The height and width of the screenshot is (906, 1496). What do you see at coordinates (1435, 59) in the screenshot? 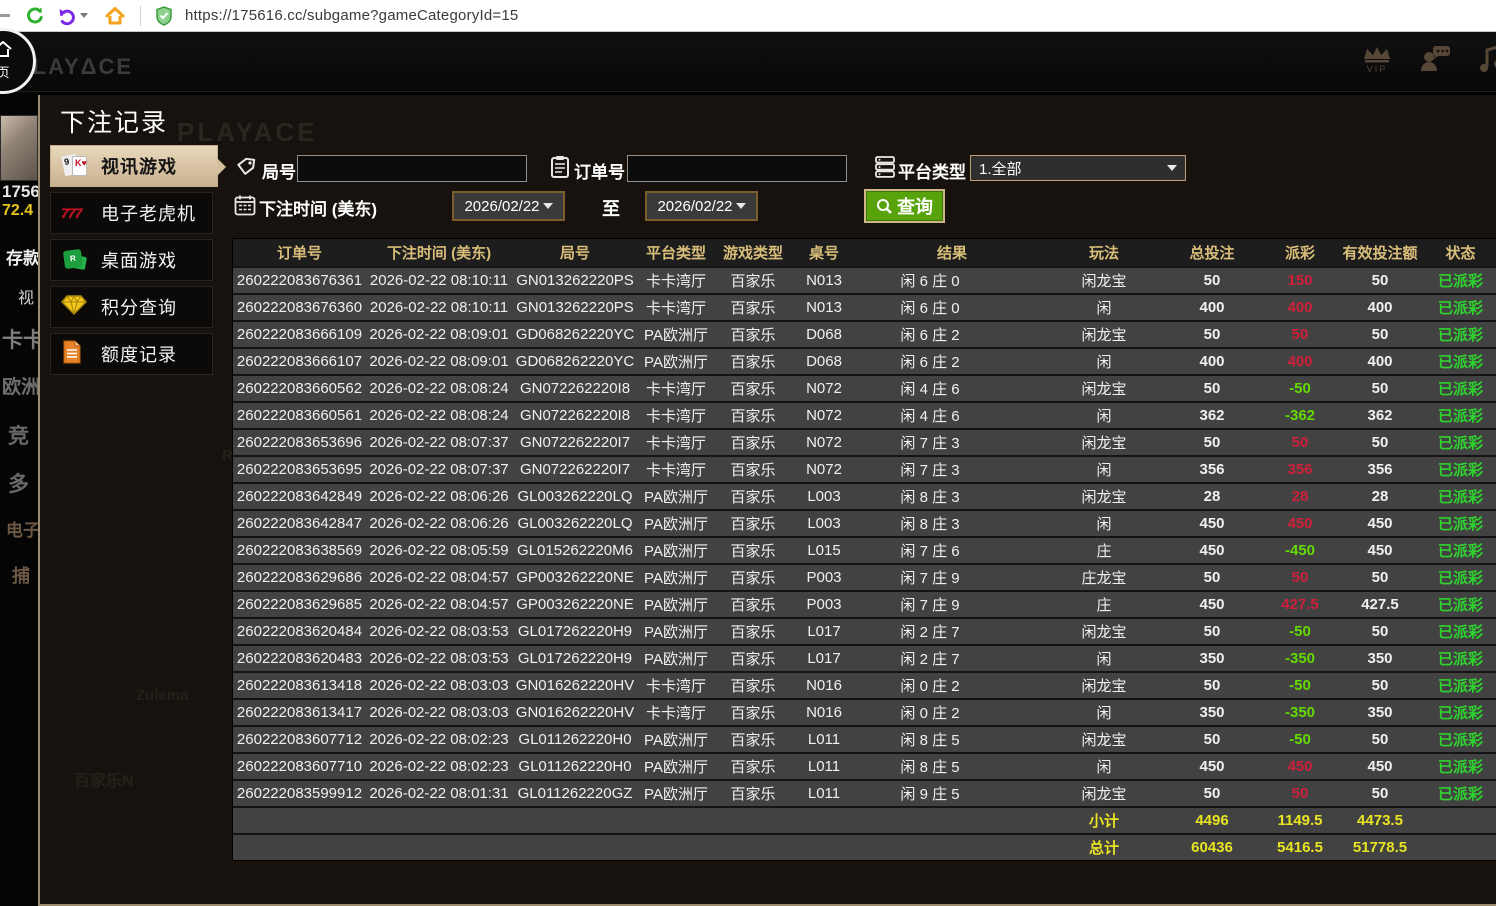
I see `customer-service-icon` at bounding box center [1435, 59].